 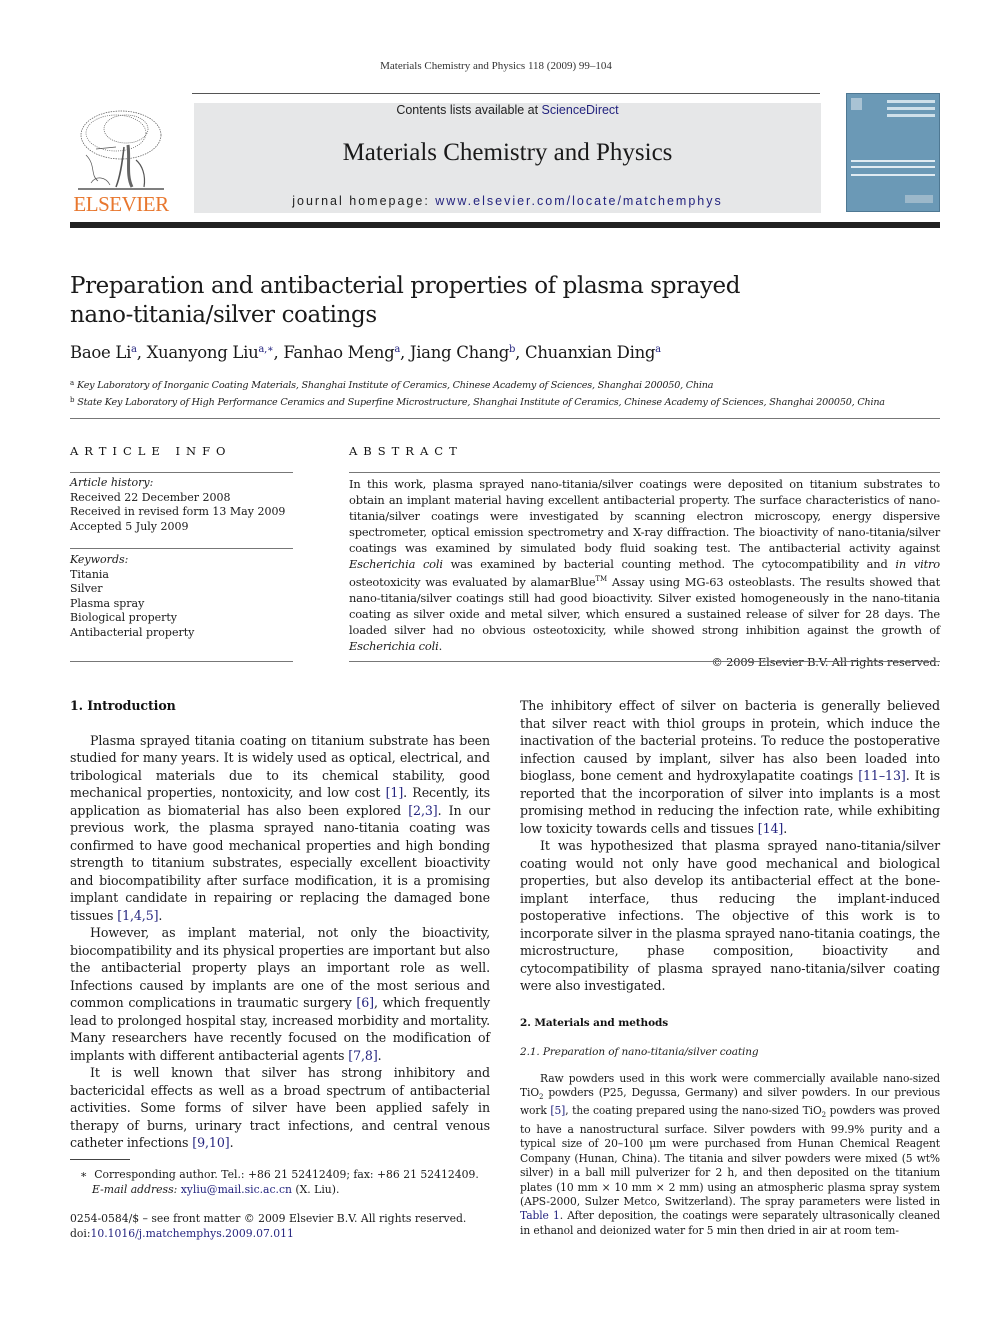 What do you see at coordinates (150, 497) in the screenshot?
I see `history-item: Received 22 December 2008` at bounding box center [150, 497].